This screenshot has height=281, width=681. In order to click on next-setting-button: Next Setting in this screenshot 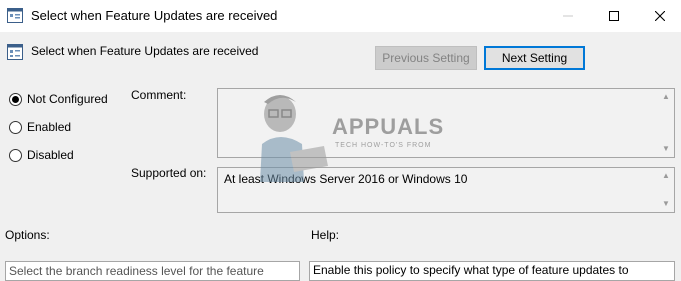, I will do `click(534, 58)`.